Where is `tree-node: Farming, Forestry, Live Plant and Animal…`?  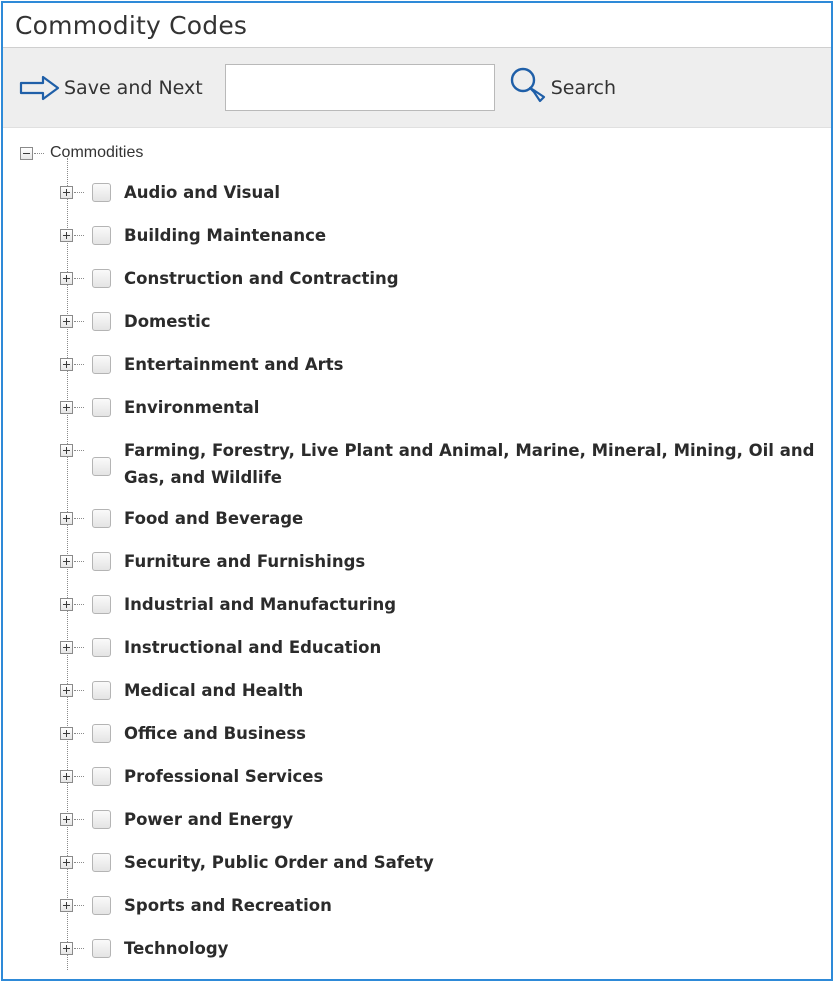 tree-node: Farming, Forestry, Live Plant and Animal… is located at coordinates (445, 463).